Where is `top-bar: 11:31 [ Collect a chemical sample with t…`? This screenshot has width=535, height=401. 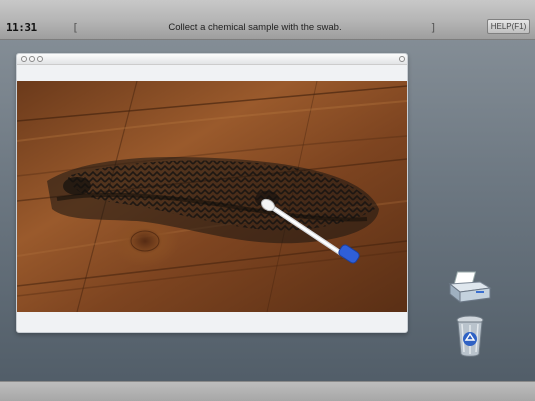 top-bar: 11:31 [ Collect a chemical sample with t… is located at coordinates (267, 20).